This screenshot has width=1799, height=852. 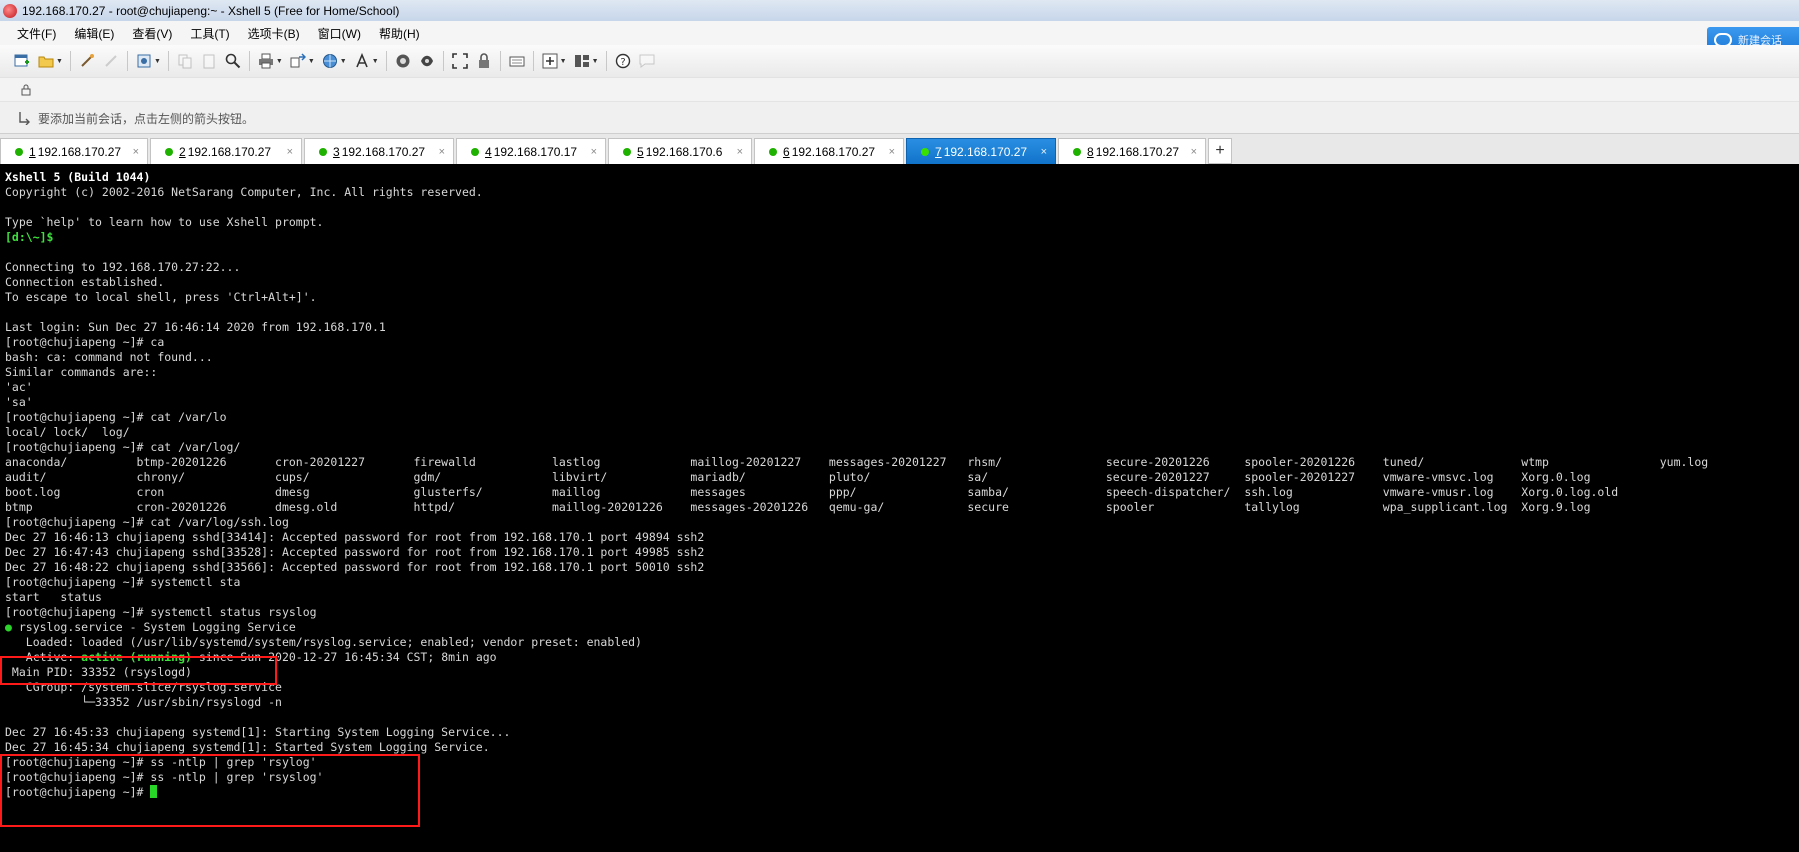 What do you see at coordinates (144, 61) in the screenshot?
I see `properties-icon` at bounding box center [144, 61].